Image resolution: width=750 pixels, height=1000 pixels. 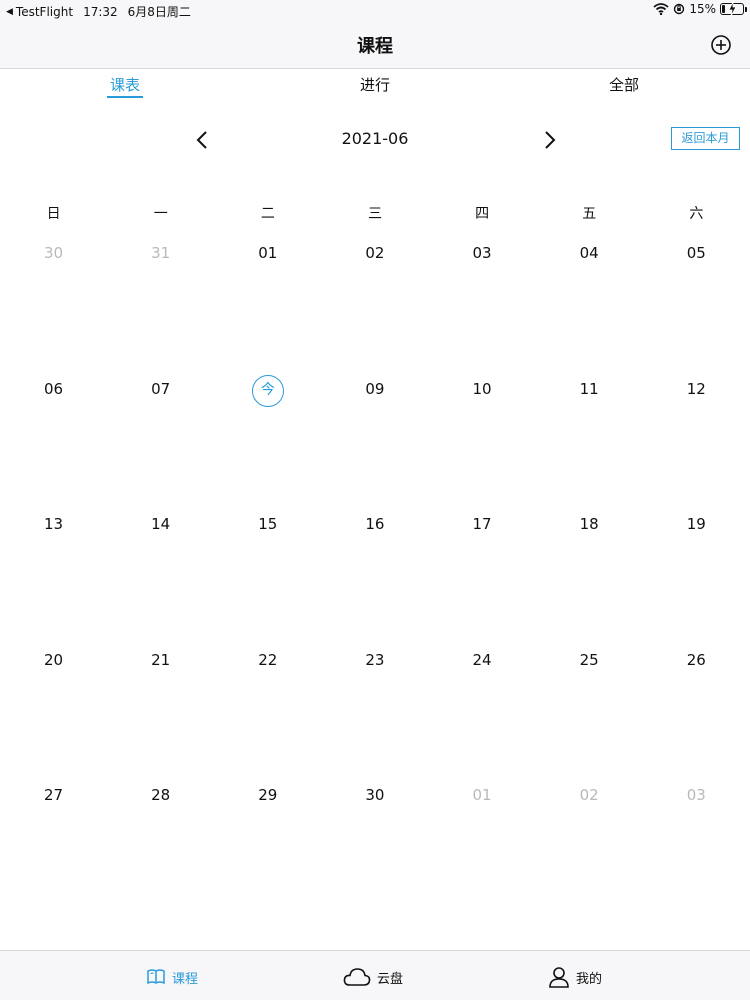 I want to click on calendar-day: 29, so click(x=267, y=797).